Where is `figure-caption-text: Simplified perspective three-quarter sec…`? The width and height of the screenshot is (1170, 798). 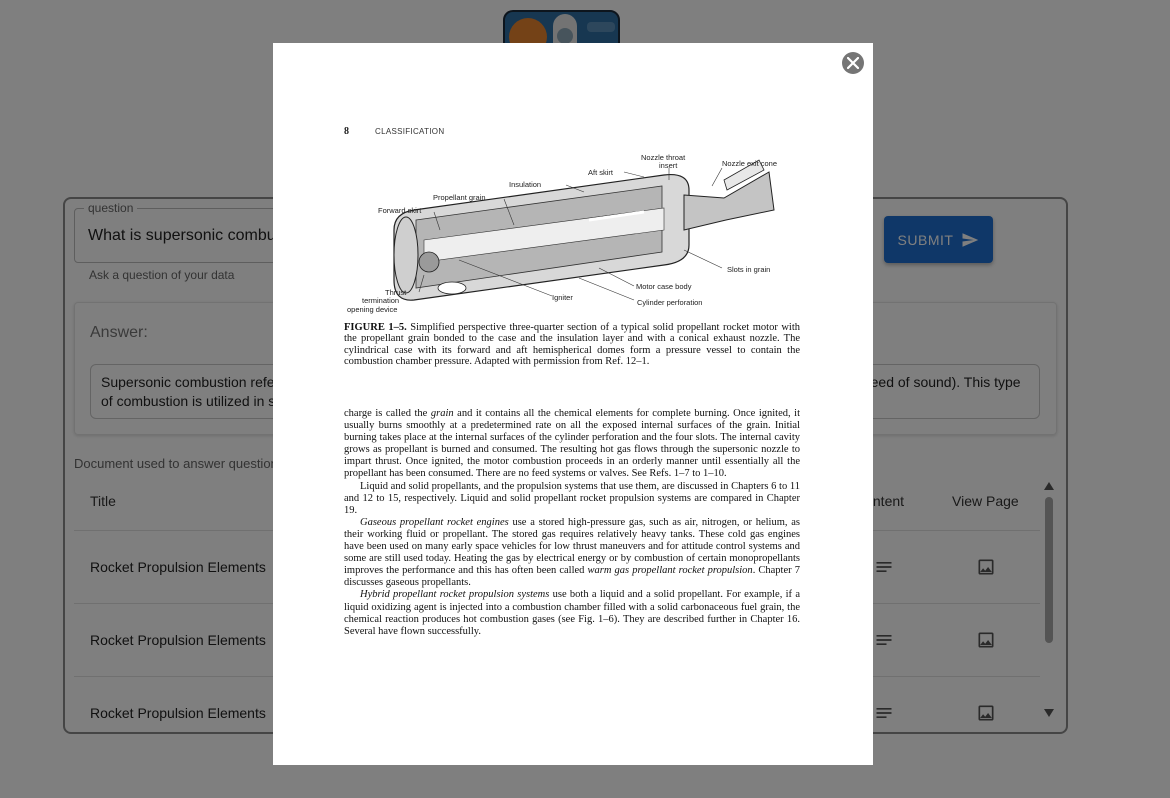
figure-caption-text: Simplified perspective three-quarter sec… is located at coordinates (572, 344).